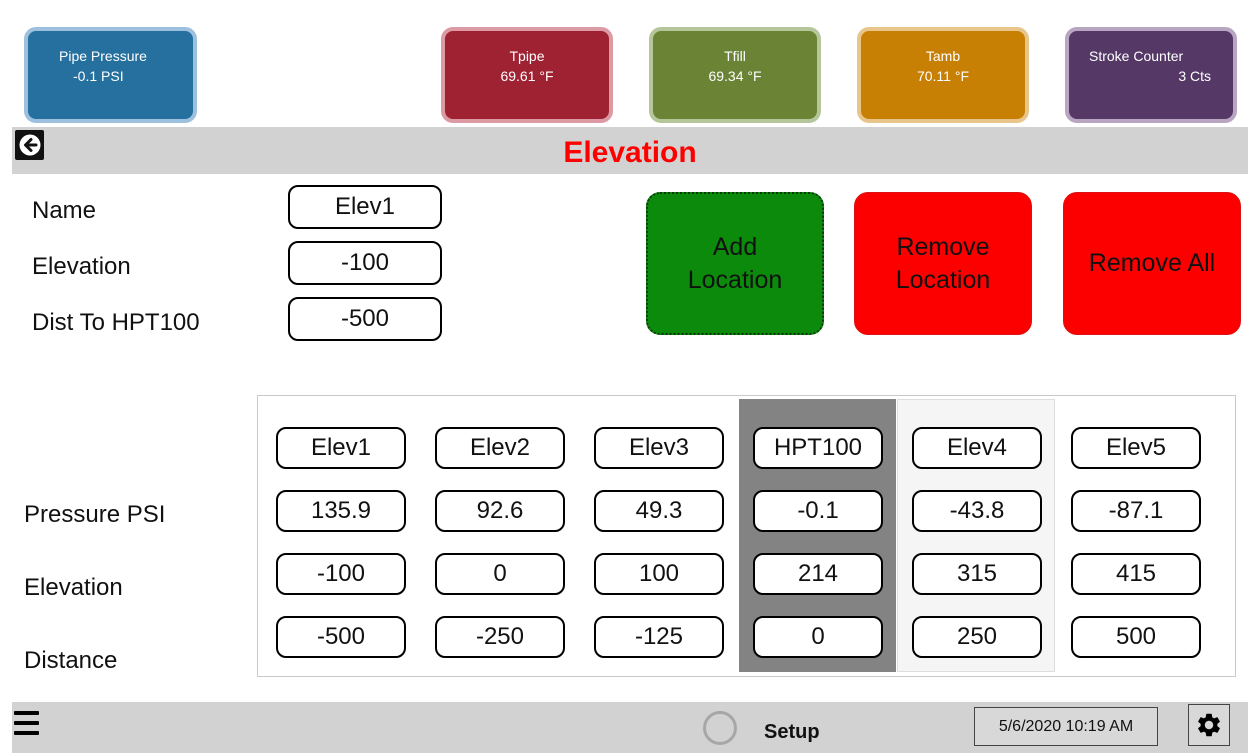 This screenshot has height=753, width=1260. What do you see at coordinates (943, 246) in the screenshot?
I see `remove-location-line1: Remove` at bounding box center [943, 246].